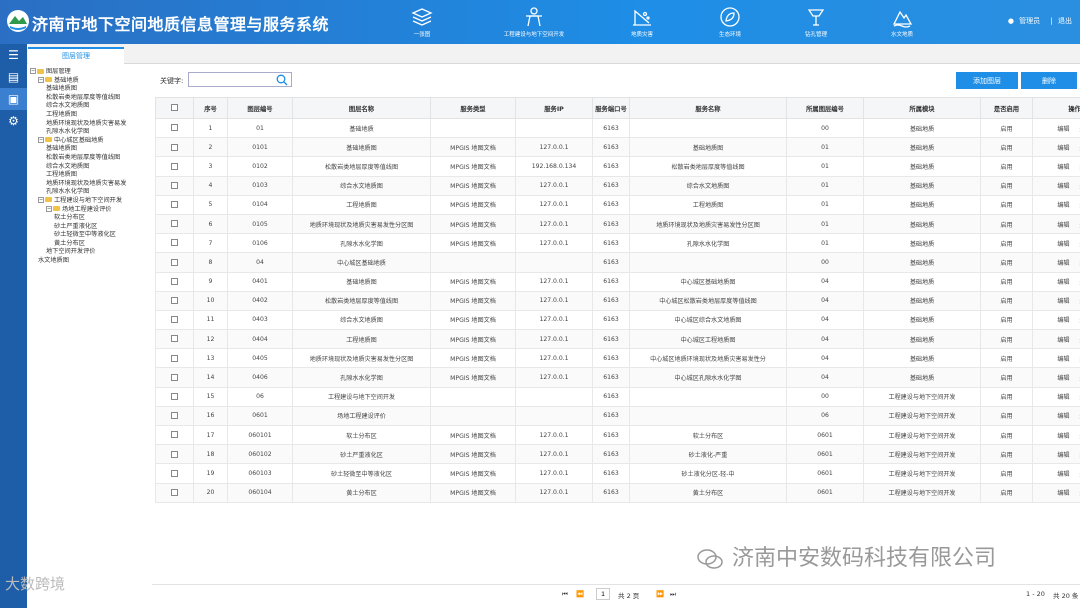  I want to click on tree-node: − 场地工程建设评价, so click(91, 210).